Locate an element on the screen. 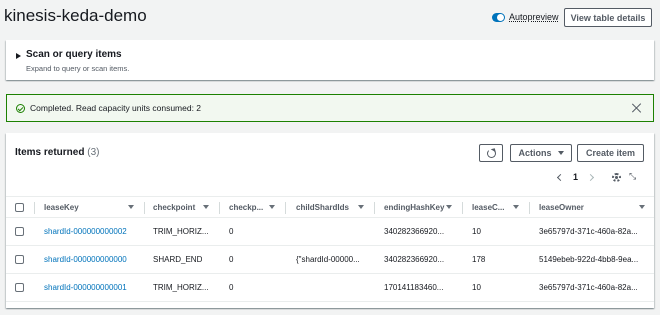 The image size is (660, 315). cell-leasekey: shardId-000000000000 is located at coordinates (92, 259).